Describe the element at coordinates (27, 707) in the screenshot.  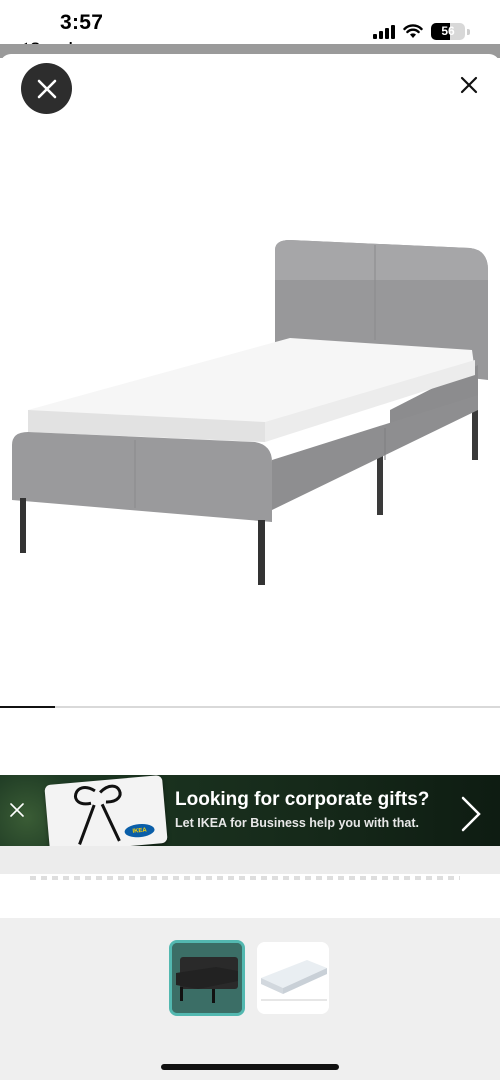
I see `gallery-progress-fill` at that location.